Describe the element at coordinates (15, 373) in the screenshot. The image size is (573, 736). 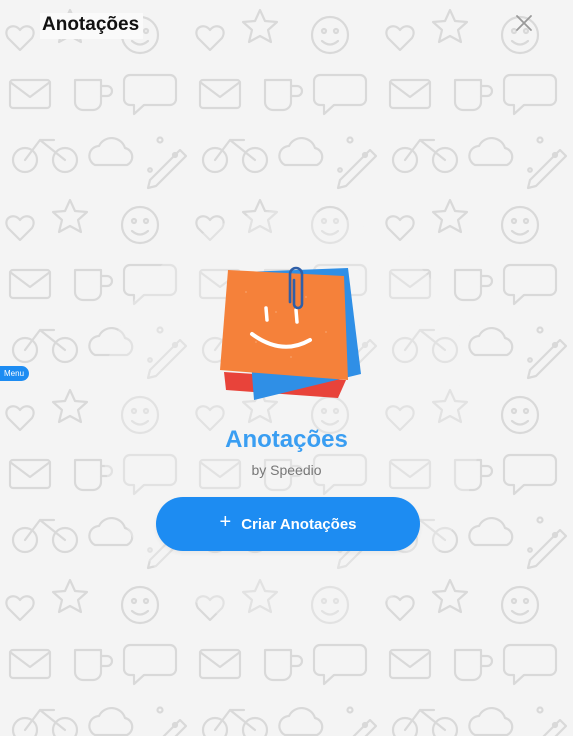
I see `menu-tab: Menu` at that location.